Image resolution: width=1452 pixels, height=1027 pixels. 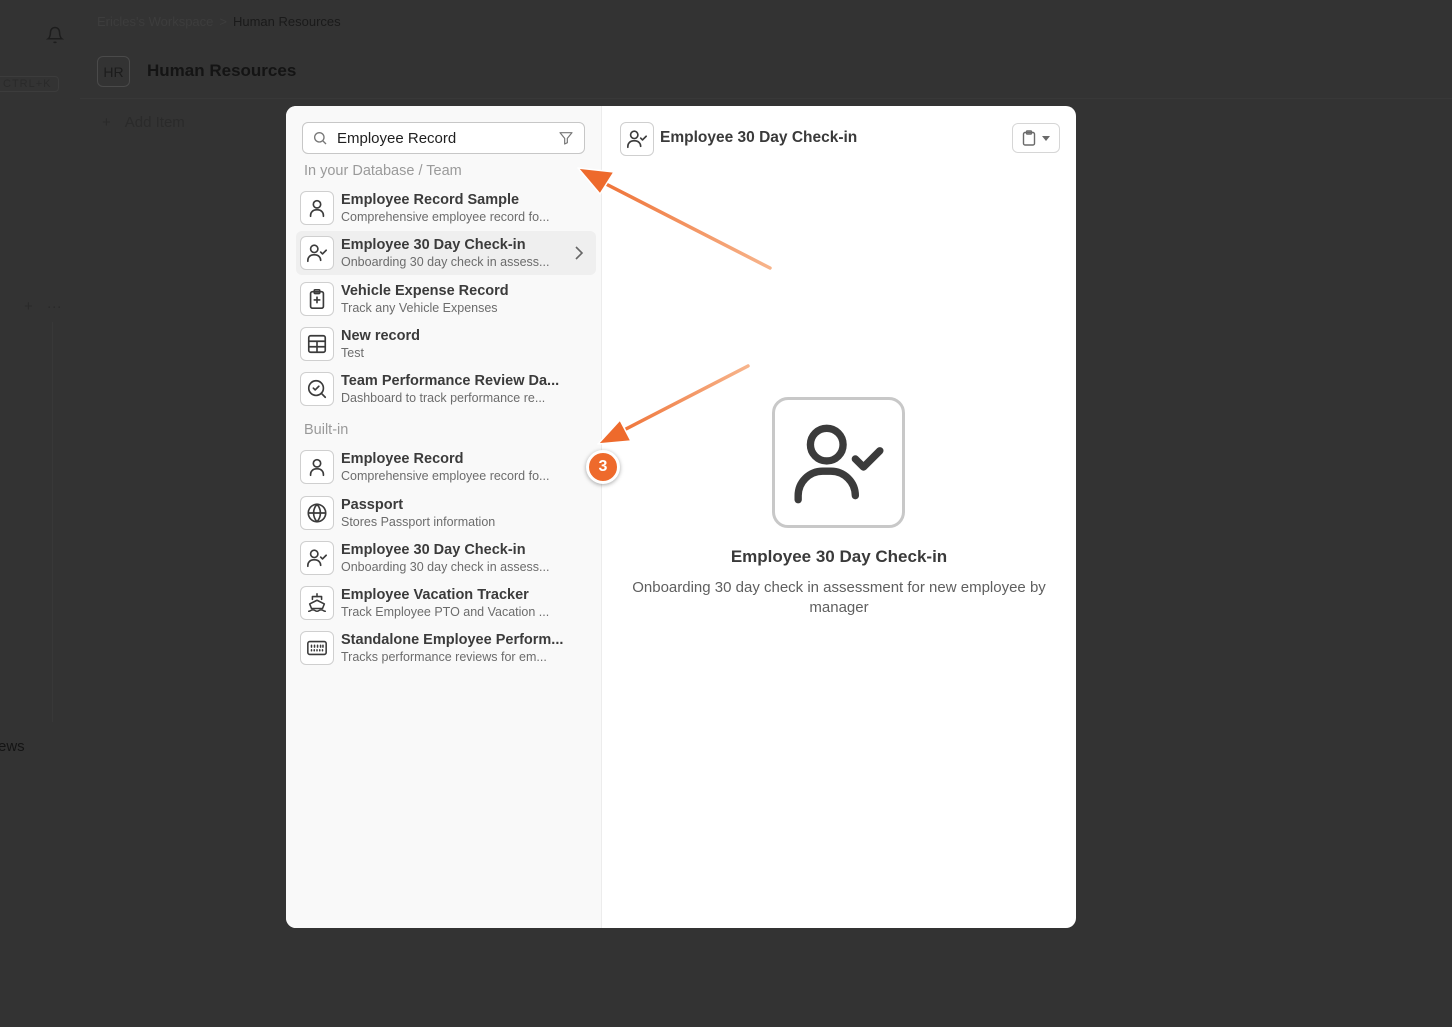 I want to click on globe-icon-box, so click(x=317, y=513).